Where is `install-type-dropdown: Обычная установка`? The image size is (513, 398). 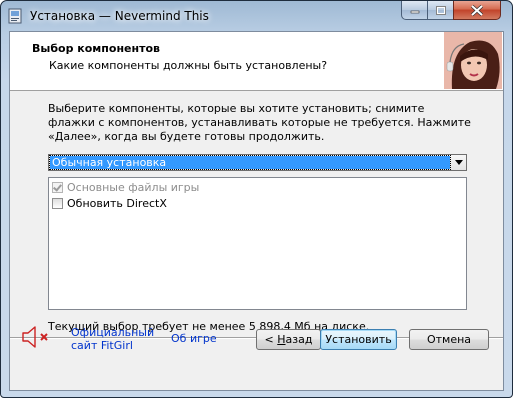
install-type-dropdown: Обычная установка is located at coordinates (257, 162).